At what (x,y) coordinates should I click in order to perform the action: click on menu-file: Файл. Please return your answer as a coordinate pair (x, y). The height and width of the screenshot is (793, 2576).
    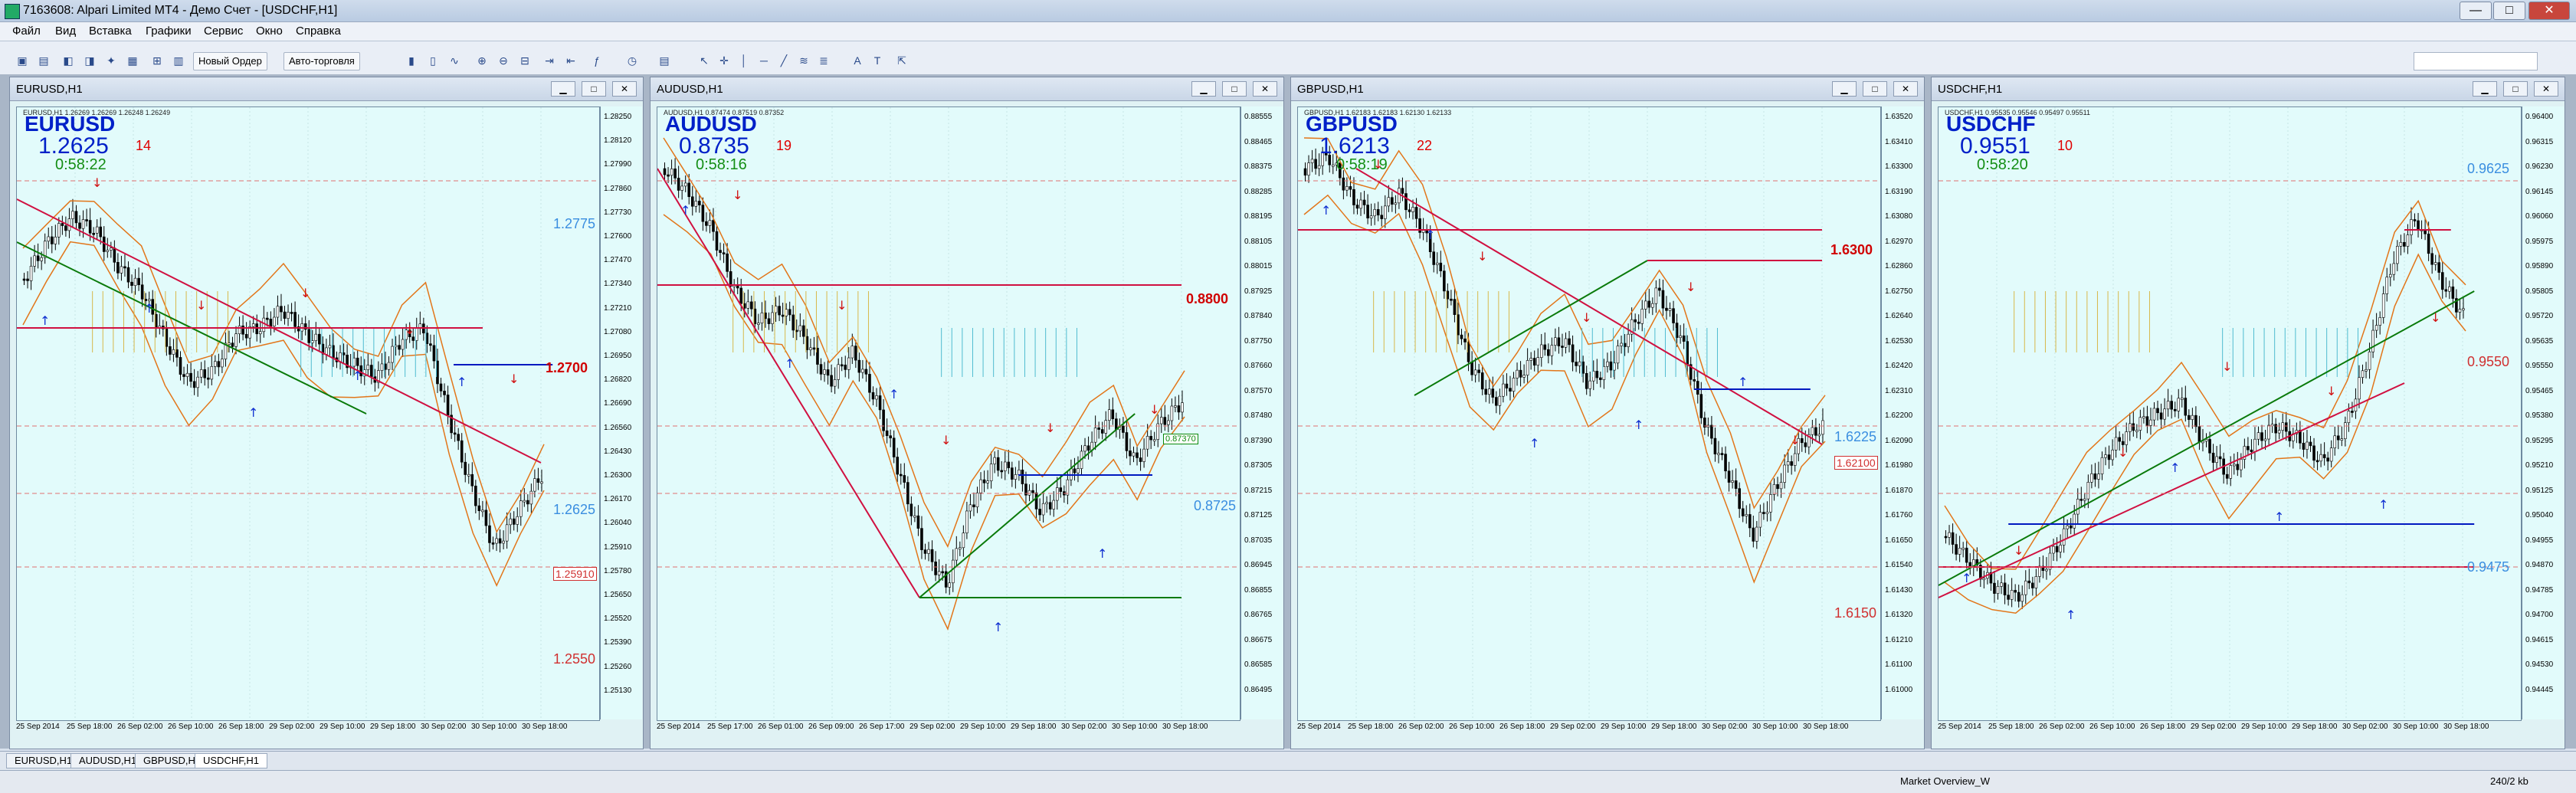
    Looking at the image, I should click on (27, 31).